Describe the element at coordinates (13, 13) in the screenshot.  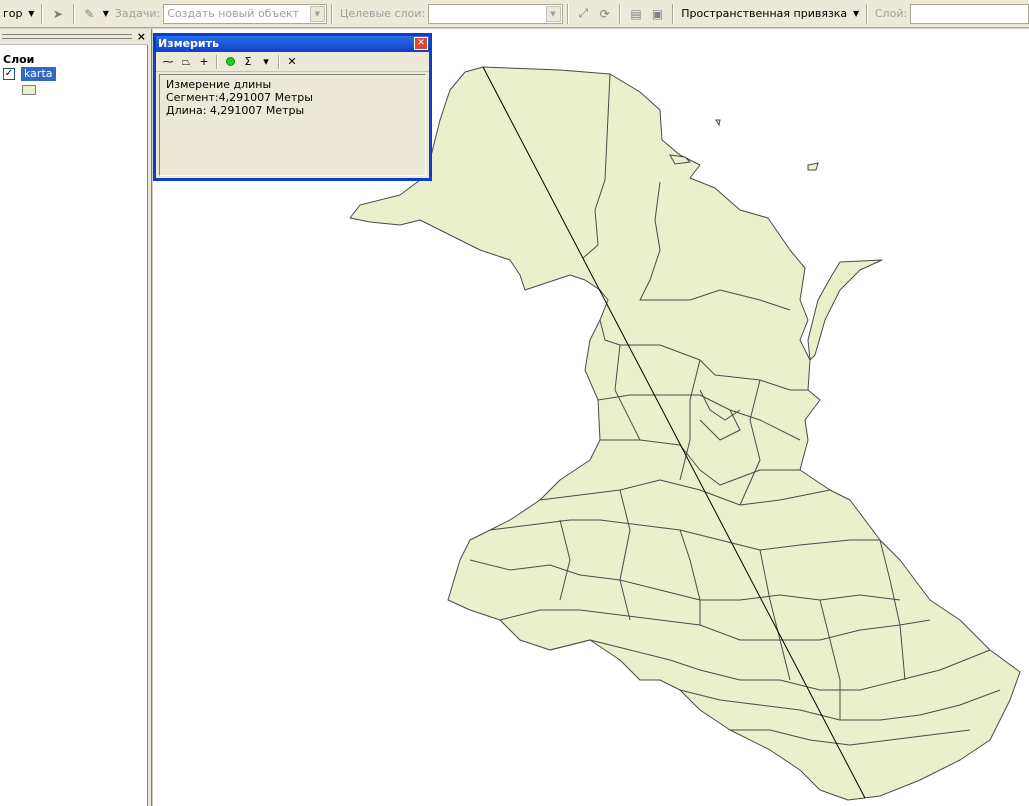
I see `editor-menu: гор` at that location.